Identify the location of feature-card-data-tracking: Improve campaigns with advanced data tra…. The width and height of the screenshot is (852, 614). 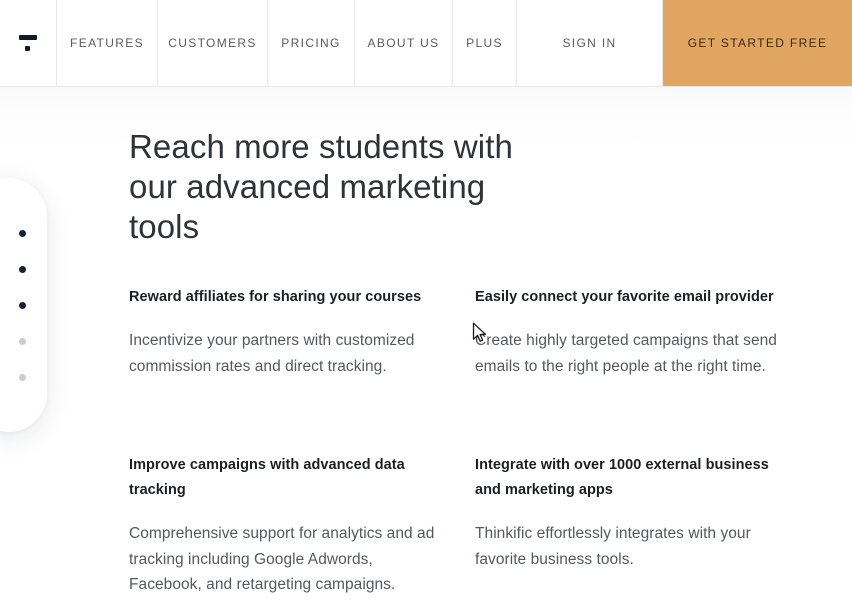
(302, 525).